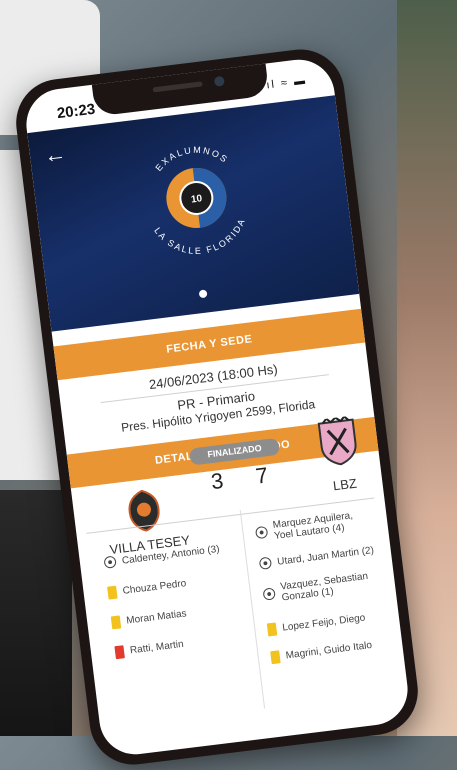  I want to click on away-event-row: Marquez Aquilera, Yoel Lautaro (4), so click(315, 526).